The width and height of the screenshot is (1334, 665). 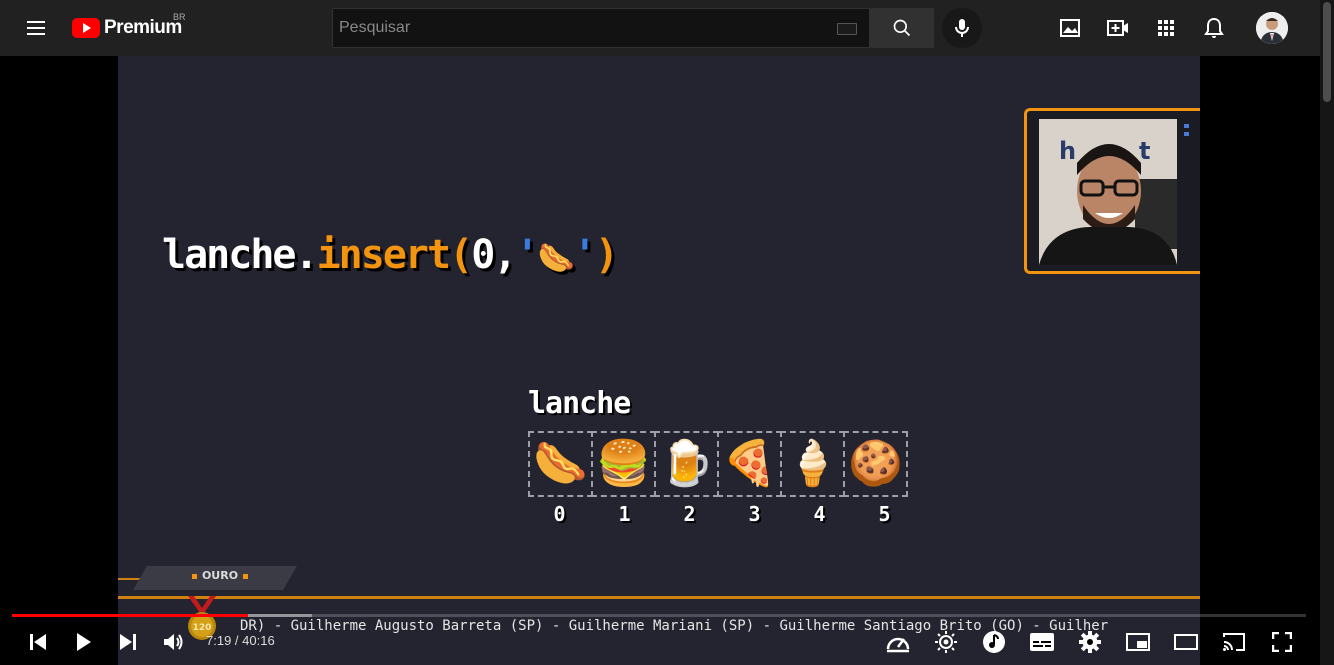 I want to click on voice-search-button, so click(x=962, y=28).